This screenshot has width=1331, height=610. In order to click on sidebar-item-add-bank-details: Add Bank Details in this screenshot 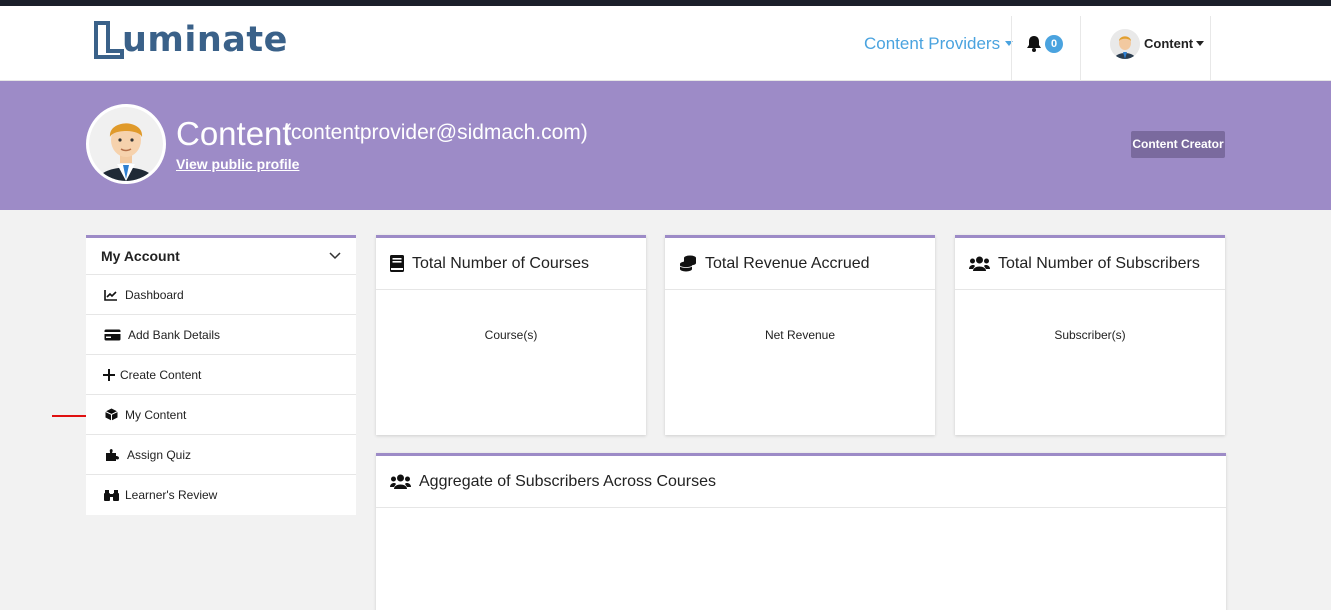, I will do `click(221, 335)`.